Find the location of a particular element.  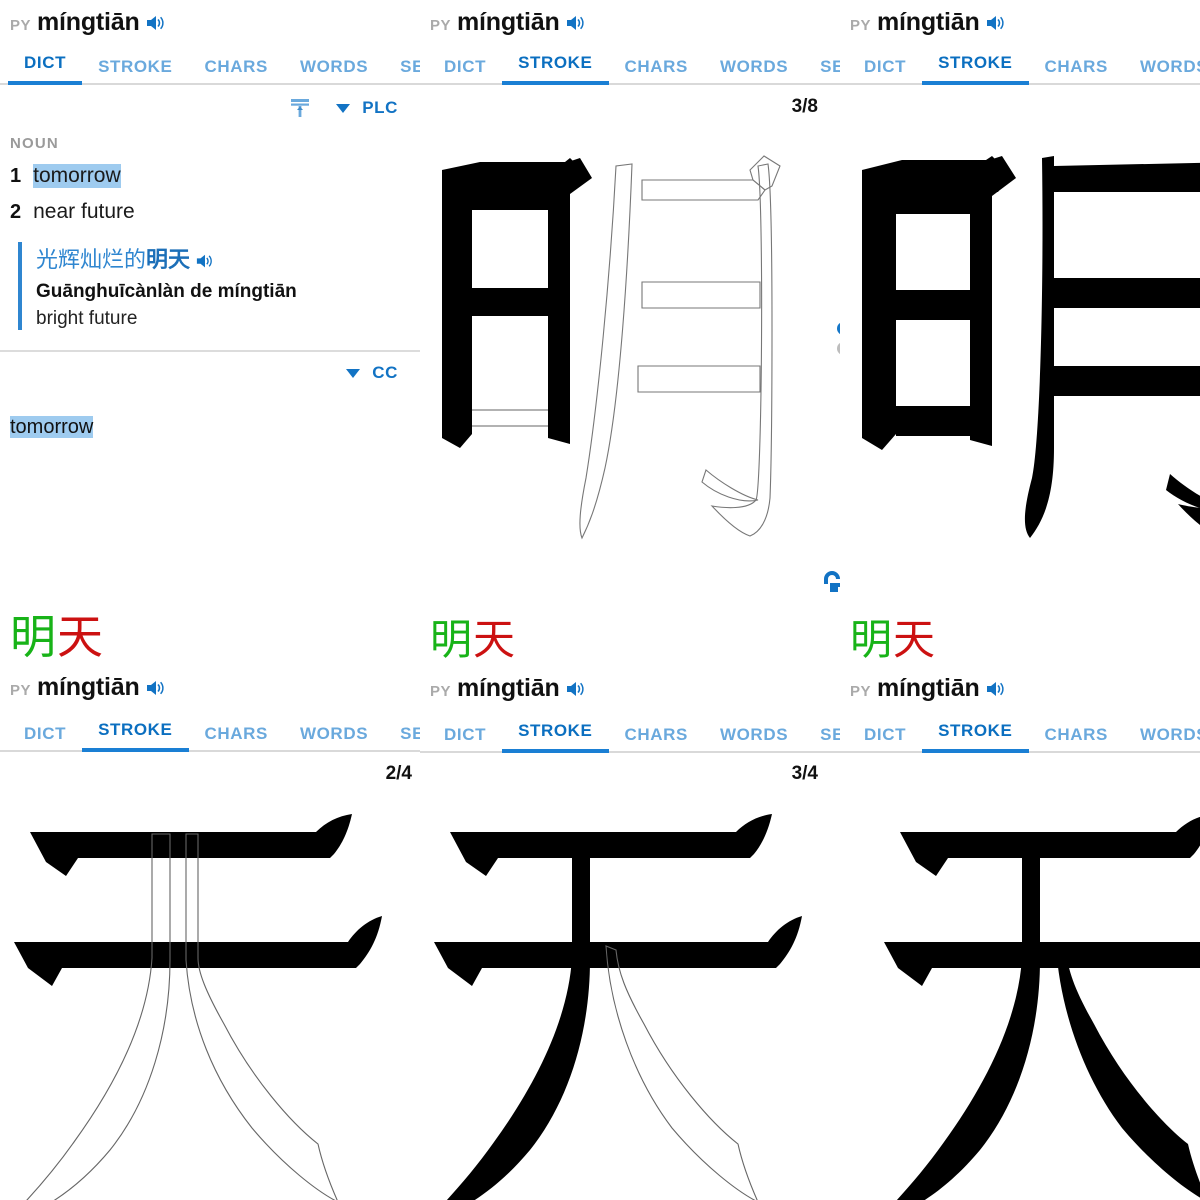

cc-toolbar: CC is located at coordinates (210, 373).